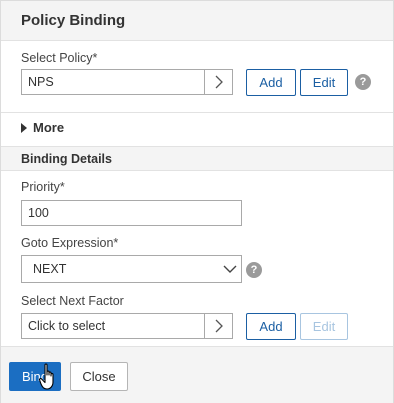  Describe the element at coordinates (131, 213) in the screenshot. I see `priority-input: 100` at that location.